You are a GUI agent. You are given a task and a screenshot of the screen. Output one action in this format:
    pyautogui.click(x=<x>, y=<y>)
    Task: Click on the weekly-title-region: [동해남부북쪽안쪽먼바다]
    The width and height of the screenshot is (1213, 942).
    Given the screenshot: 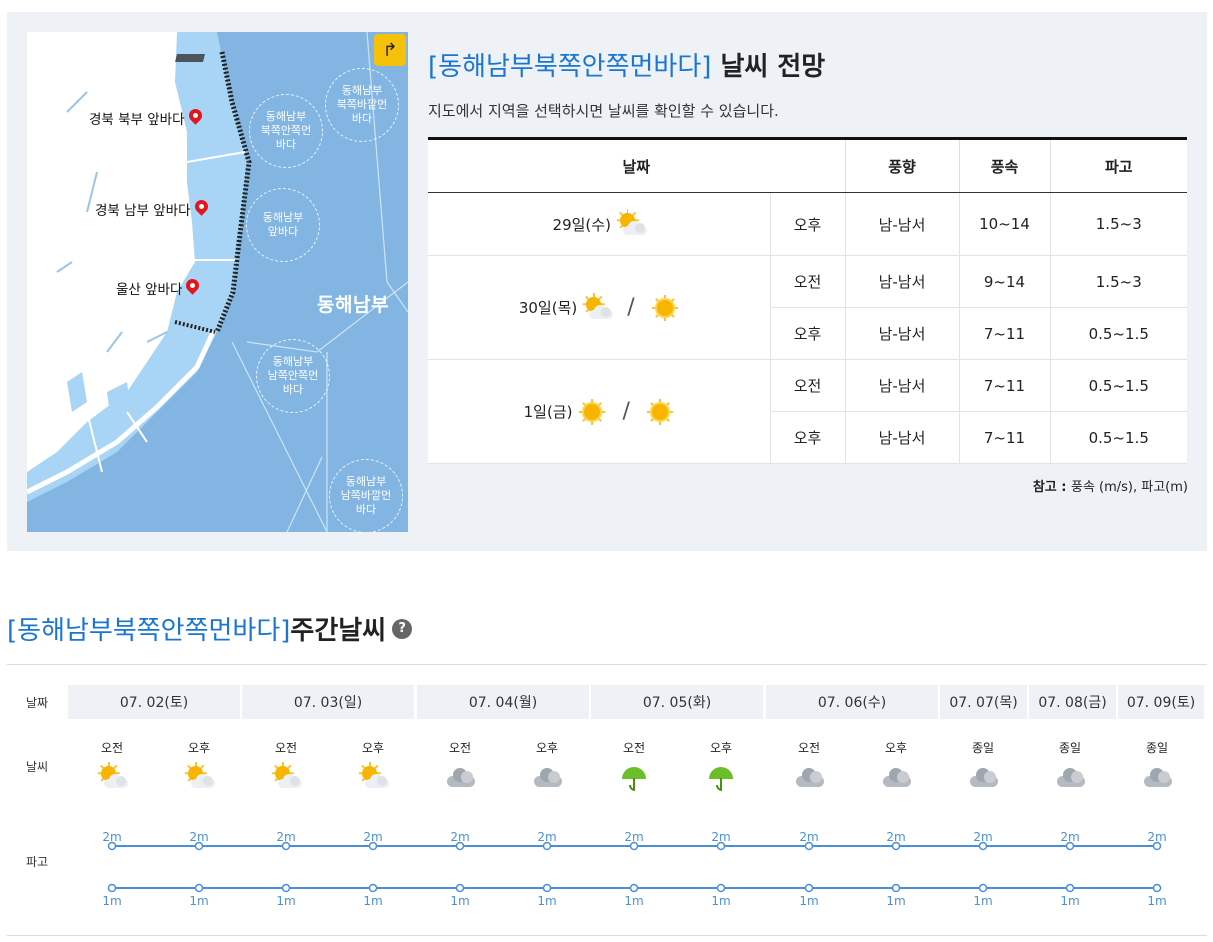 What is the action you would take?
    pyautogui.click(x=149, y=631)
    